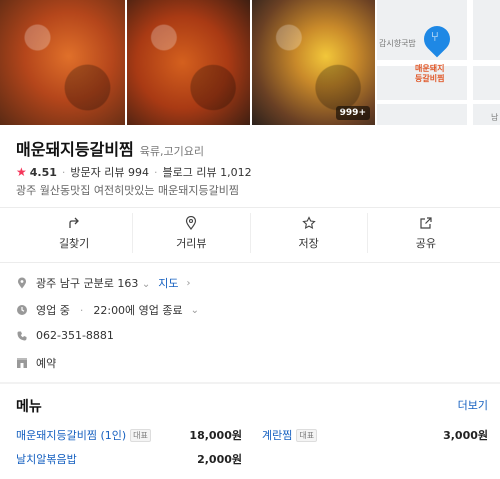 This screenshot has width=500, height=479. I want to click on hours-text: 22:00에 영업 종료, so click(138, 310).